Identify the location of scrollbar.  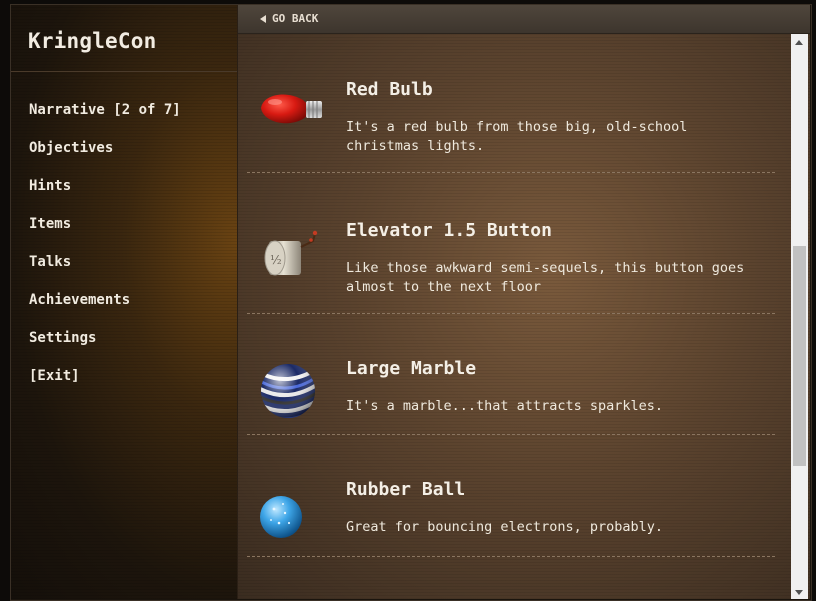
(799, 316).